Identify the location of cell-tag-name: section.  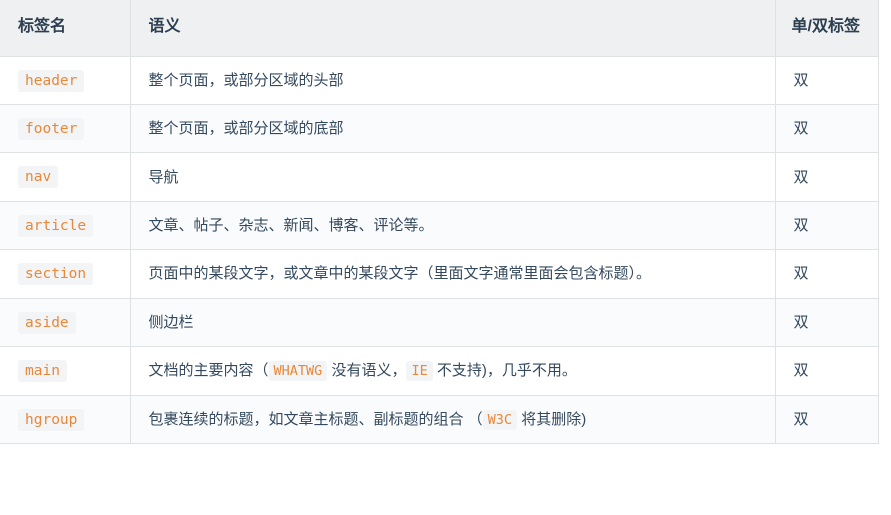
(65, 274).